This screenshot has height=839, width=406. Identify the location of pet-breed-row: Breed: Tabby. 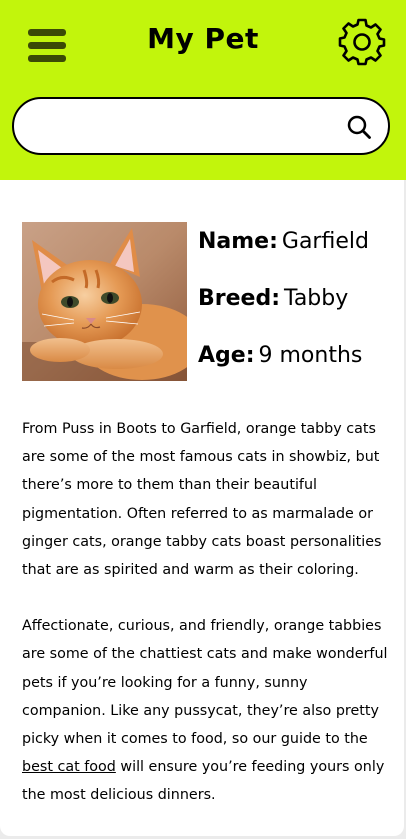
(273, 298).